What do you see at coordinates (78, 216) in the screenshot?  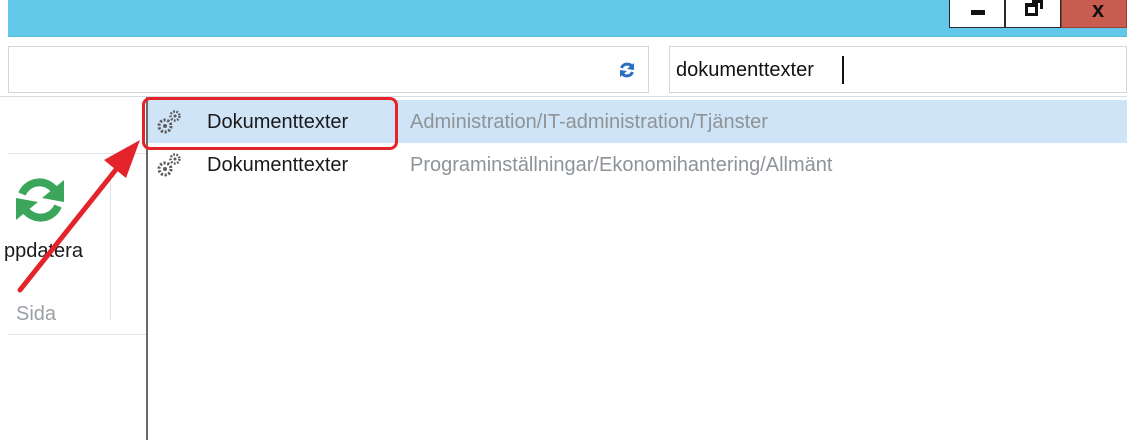 I see `annotation-arrow` at bounding box center [78, 216].